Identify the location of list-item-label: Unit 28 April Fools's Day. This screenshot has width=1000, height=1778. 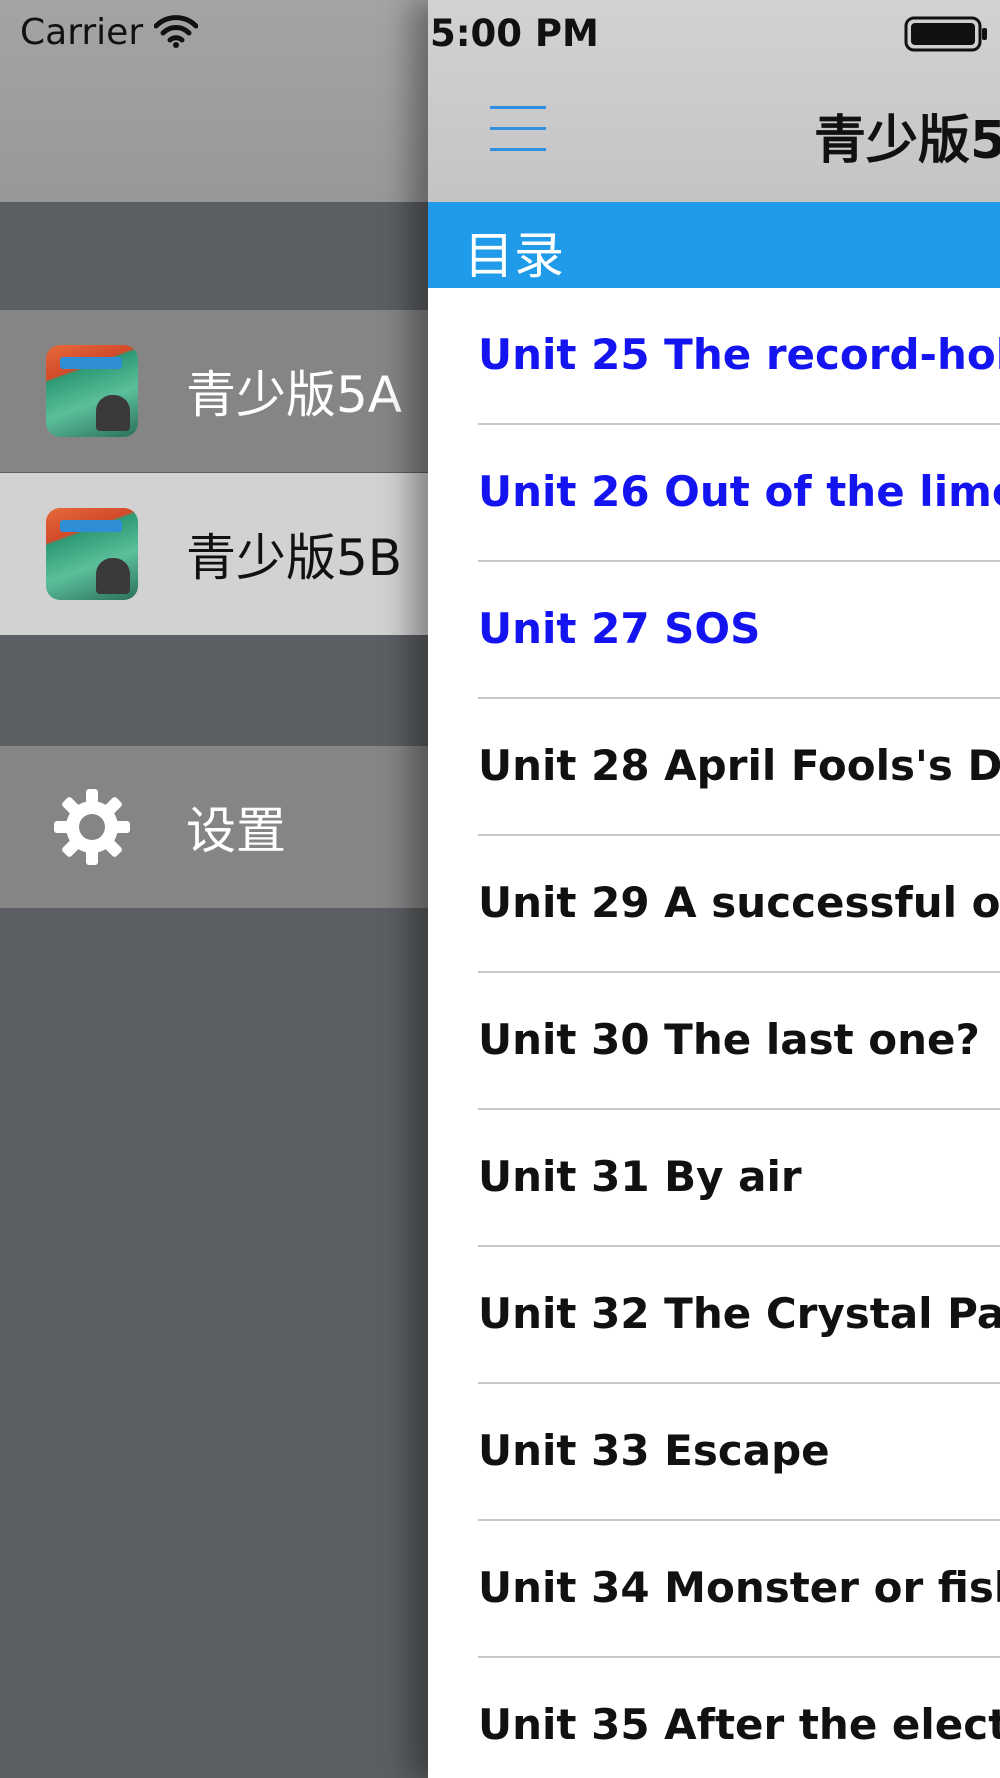
(739, 765).